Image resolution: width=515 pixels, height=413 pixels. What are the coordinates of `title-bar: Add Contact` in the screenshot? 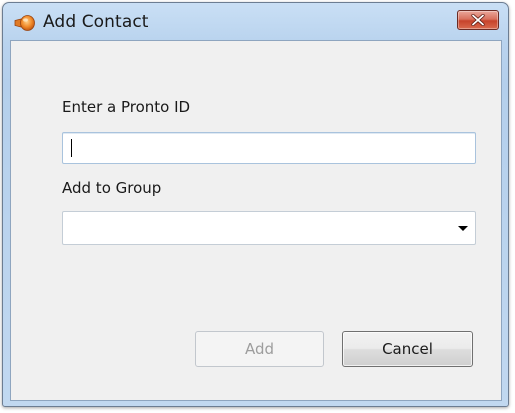 It's located at (255, 22).